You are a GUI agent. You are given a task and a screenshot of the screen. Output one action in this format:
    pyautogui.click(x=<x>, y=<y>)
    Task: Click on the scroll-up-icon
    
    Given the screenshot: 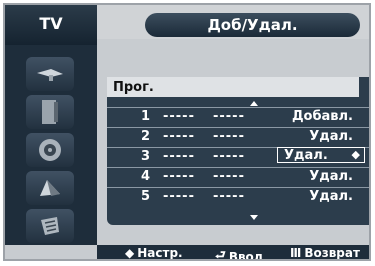 What is the action you would take?
    pyautogui.click(x=254, y=103)
    